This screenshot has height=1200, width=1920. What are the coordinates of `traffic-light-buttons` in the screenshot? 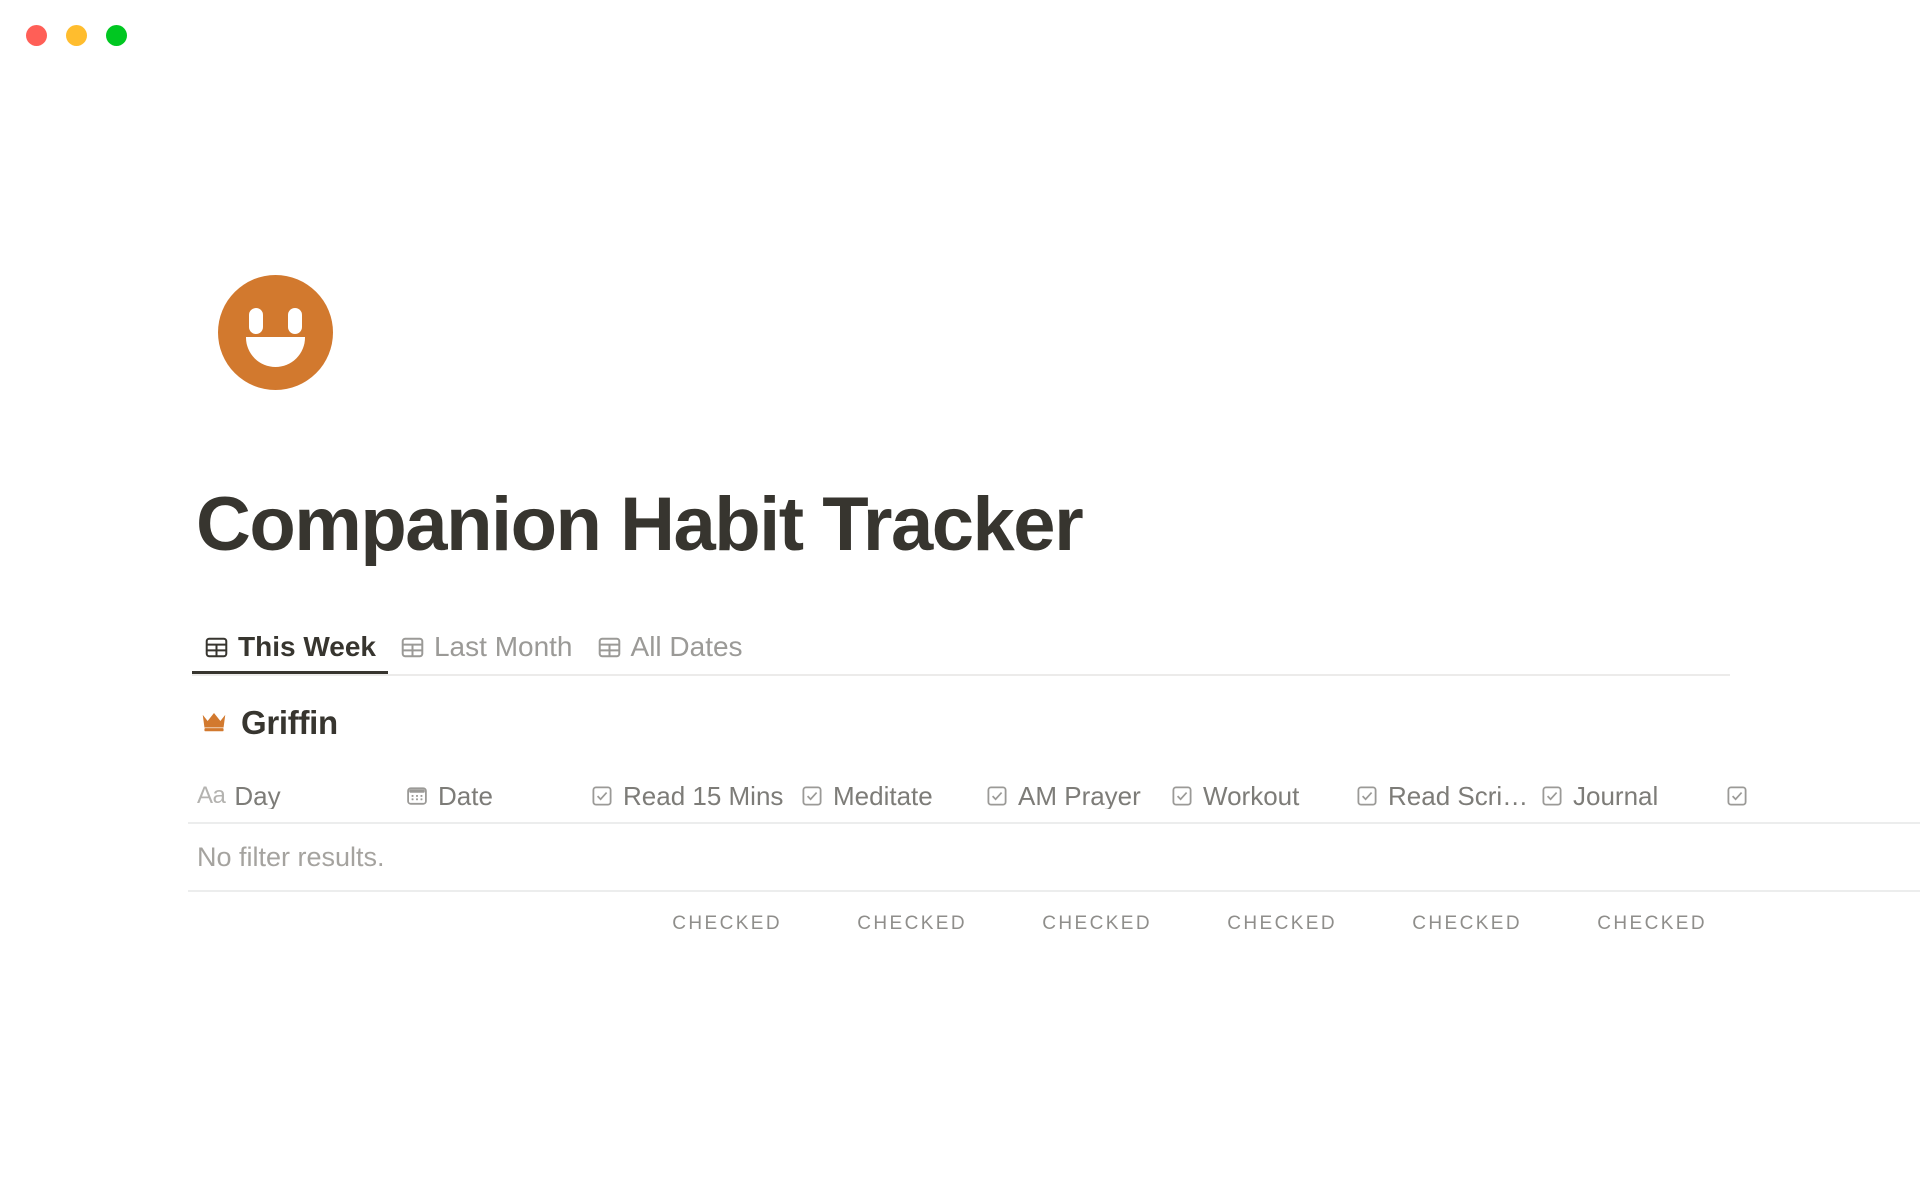 It's located at (76, 35).